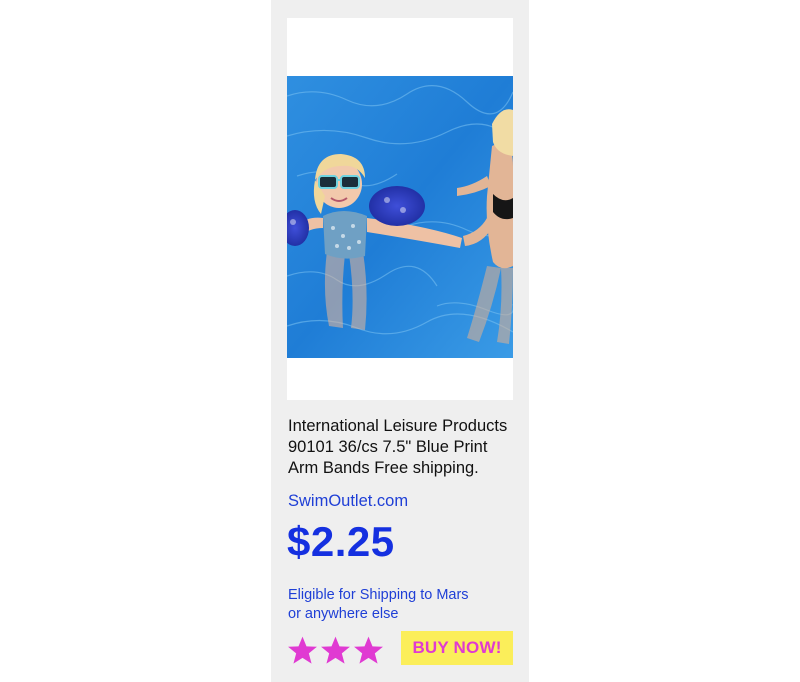  I want to click on product-title-line-3: Arm Bands Free shipping., so click(383, 468).